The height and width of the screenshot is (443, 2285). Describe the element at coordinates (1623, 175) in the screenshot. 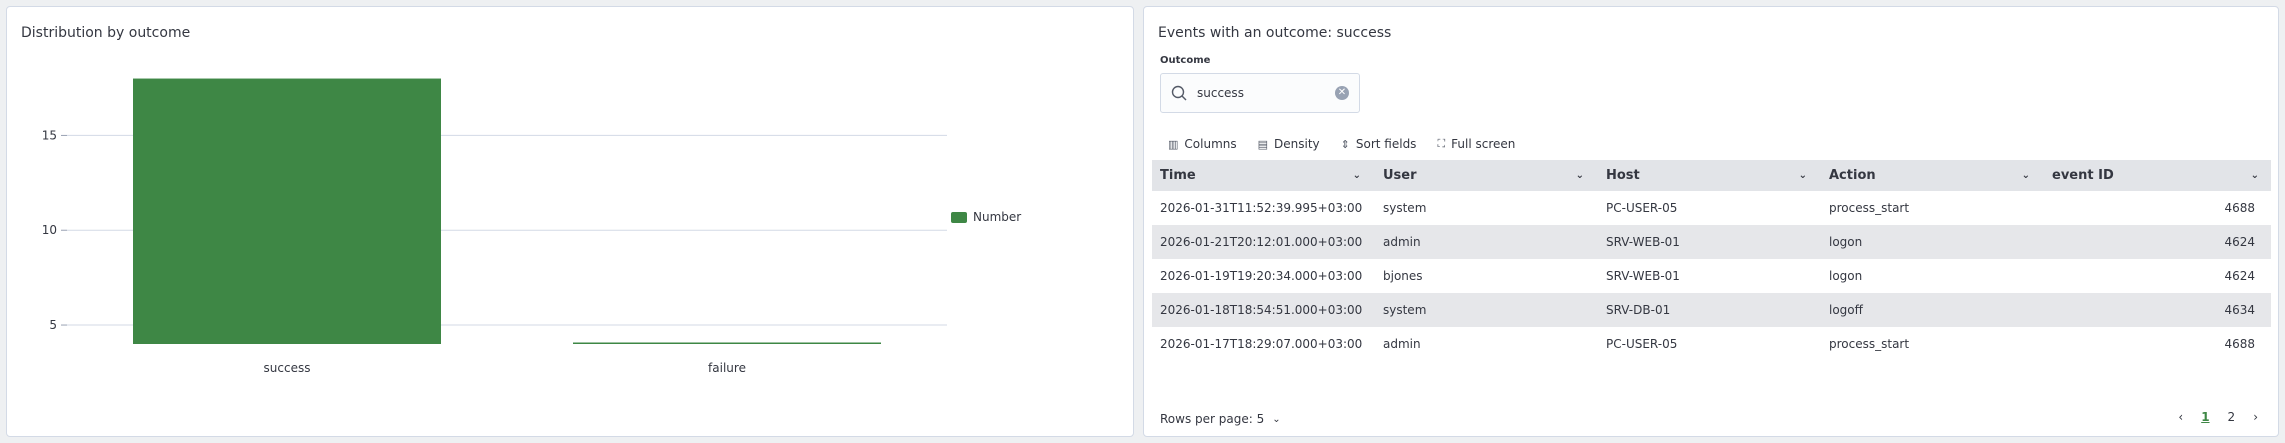

I see `column-header-label: Host` at that location.